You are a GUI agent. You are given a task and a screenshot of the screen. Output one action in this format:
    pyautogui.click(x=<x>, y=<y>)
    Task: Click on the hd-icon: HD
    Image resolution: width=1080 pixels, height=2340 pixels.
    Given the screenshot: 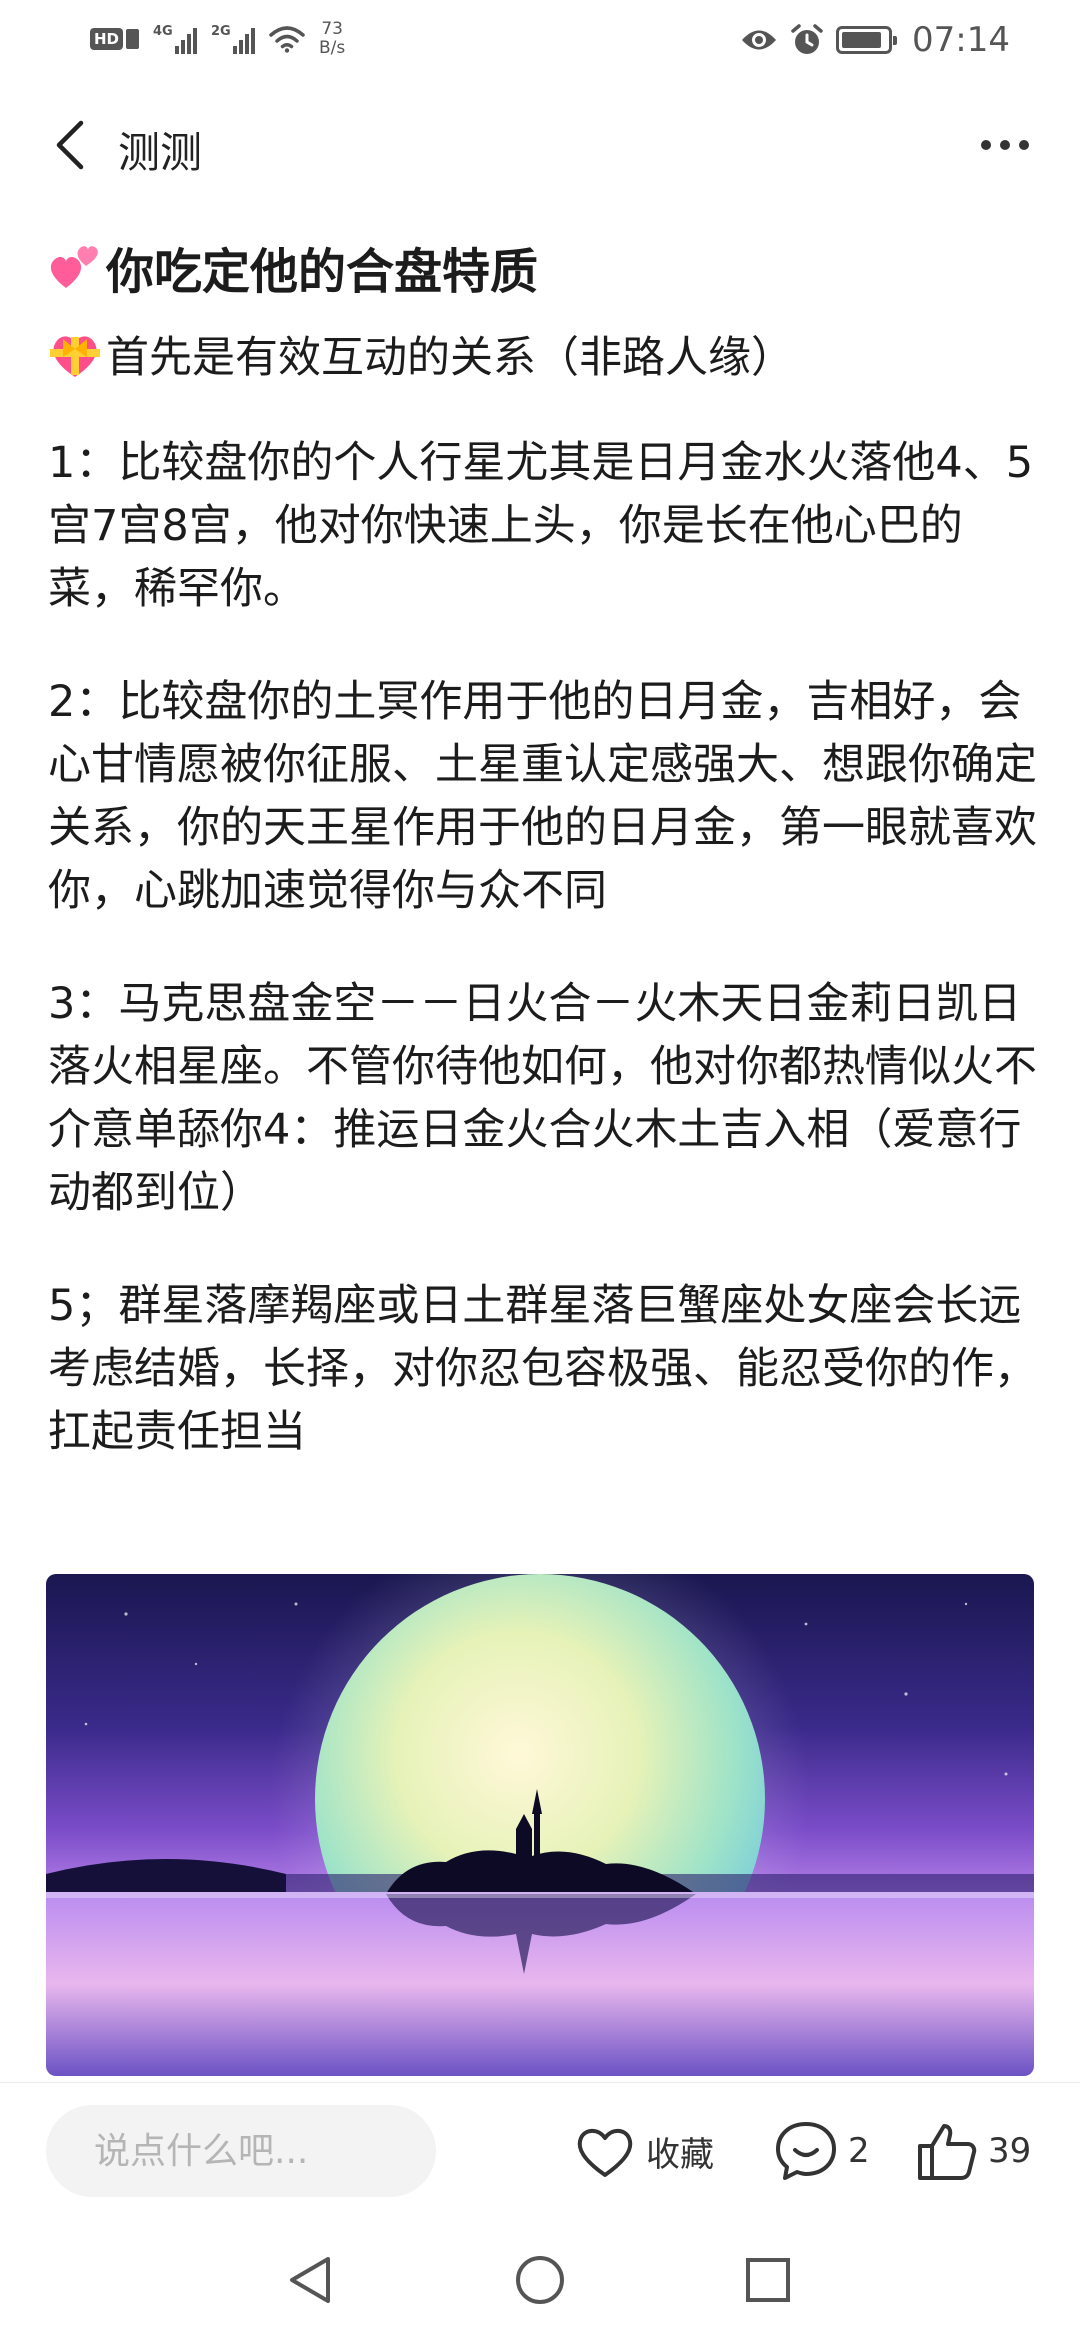 What is the action you would take?
    pyautogui.click(x=115, y=39)
    